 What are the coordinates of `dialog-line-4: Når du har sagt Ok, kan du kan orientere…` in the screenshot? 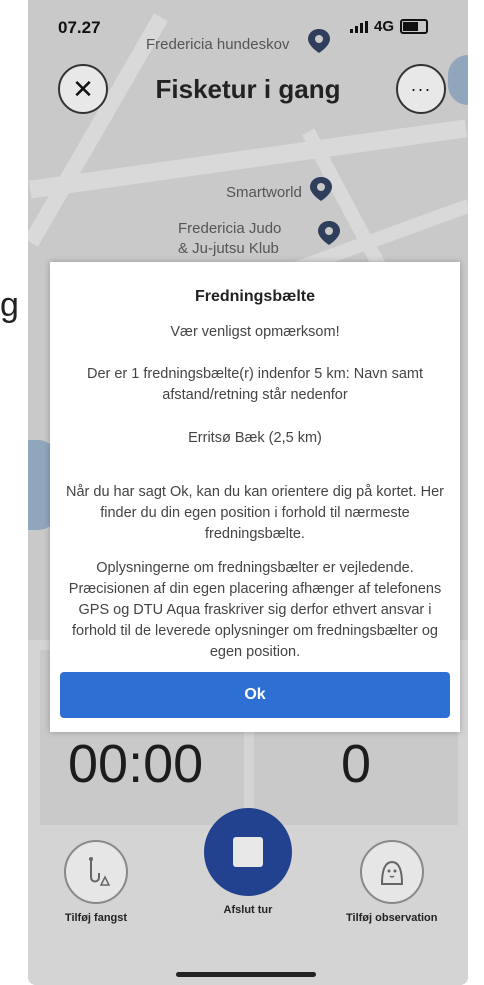 It's located at (254, 513).